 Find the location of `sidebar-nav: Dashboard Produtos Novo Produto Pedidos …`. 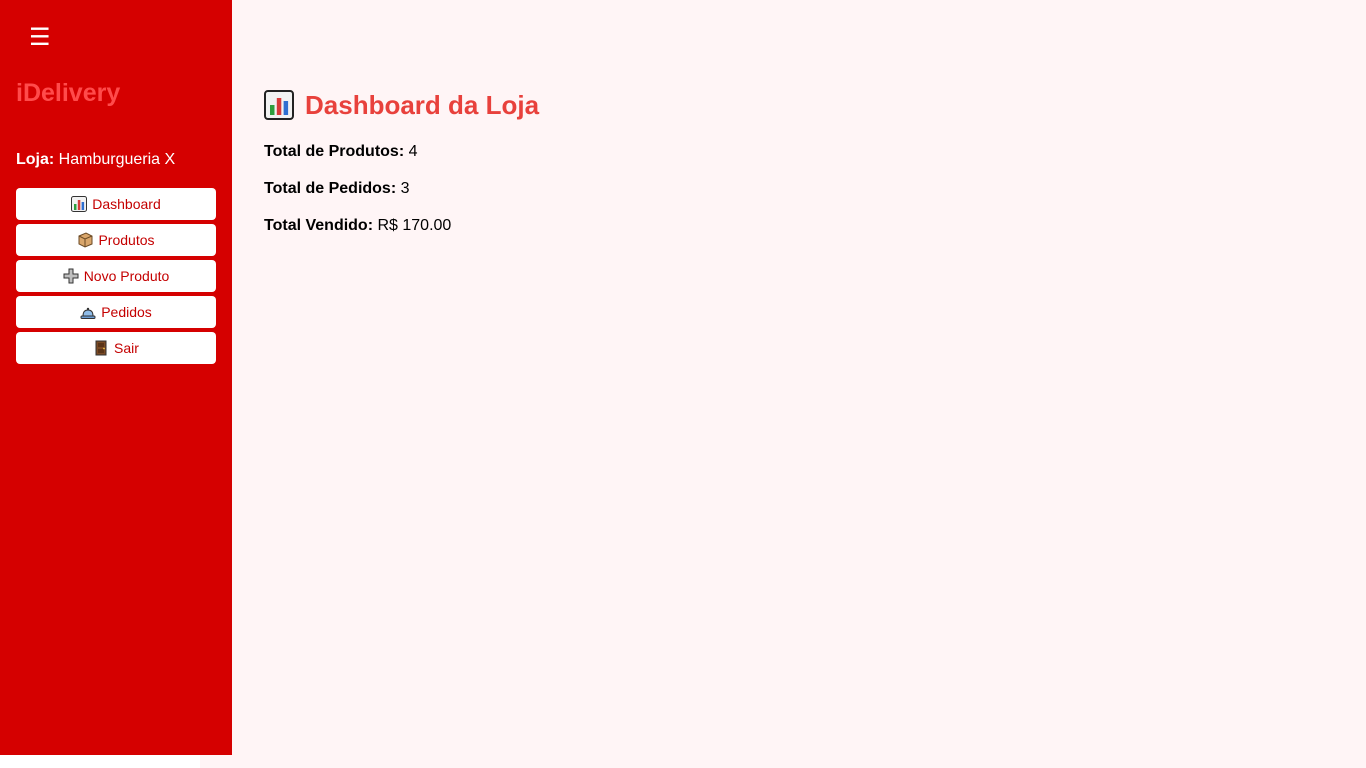

sidebar-nav: Dashboard Produtos Novo Produto Pedidos … is located at coordinates (116, 278).